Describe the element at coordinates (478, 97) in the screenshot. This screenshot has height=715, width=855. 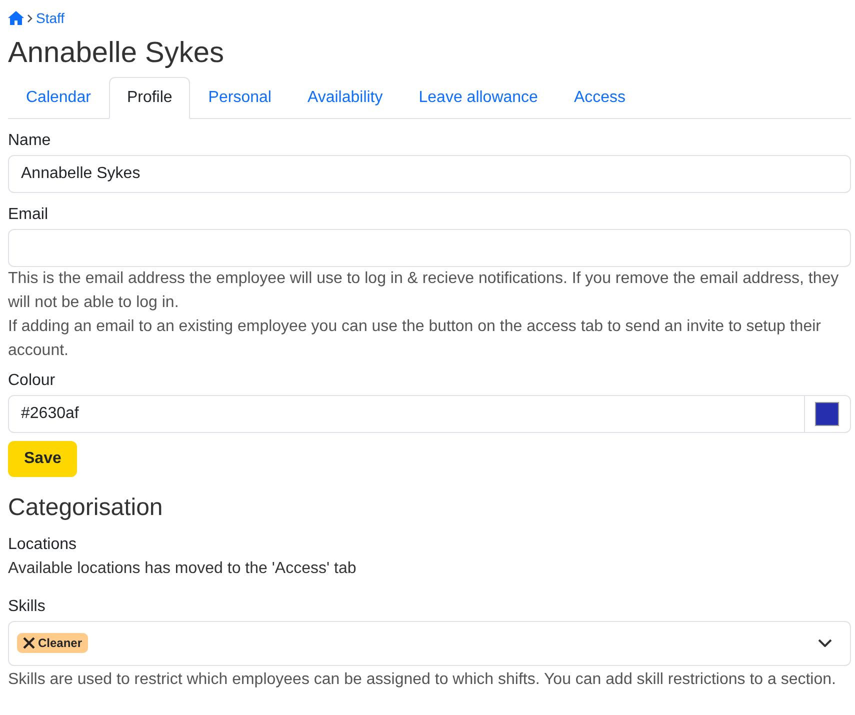
I see `tab: Leave allowance` at that location.